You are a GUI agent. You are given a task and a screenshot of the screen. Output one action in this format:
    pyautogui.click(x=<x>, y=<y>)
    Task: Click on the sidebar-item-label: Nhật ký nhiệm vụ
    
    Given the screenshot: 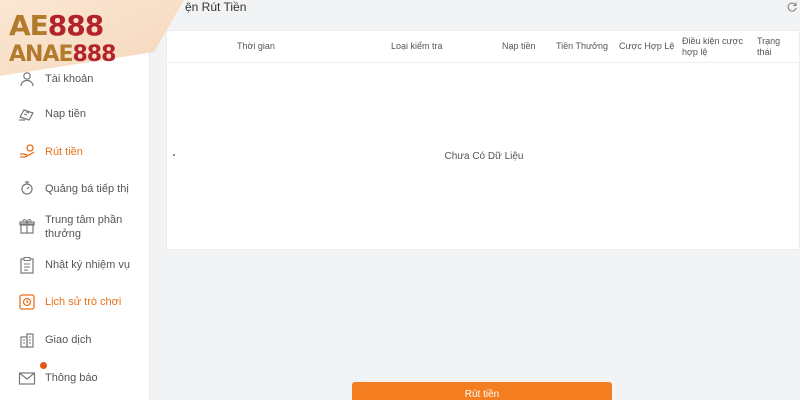 What is the action you would take?
    pyautogui.click(x=87, y=265)
    